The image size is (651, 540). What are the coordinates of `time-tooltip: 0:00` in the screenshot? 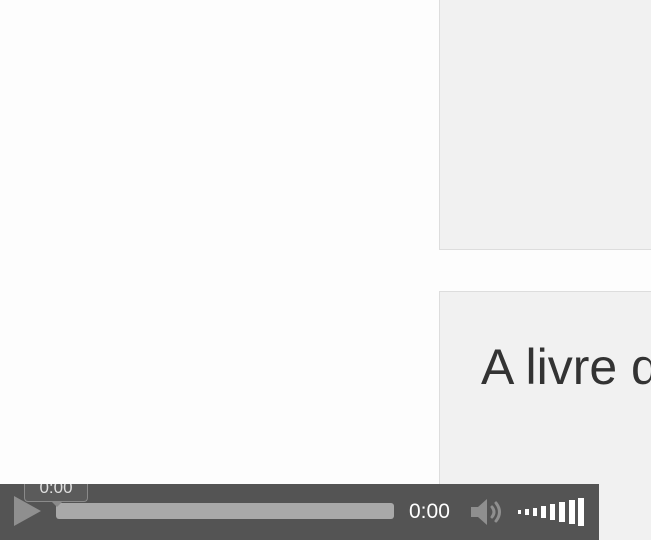 It's located at (56, 493).